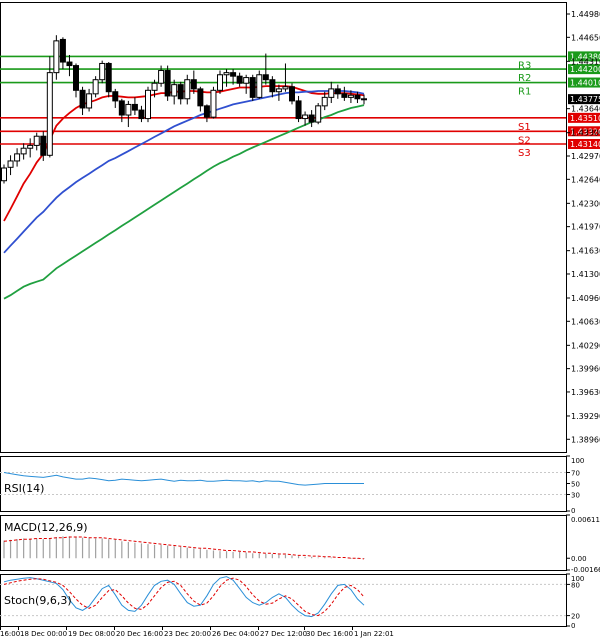  Describe the element at coordinates (585, 109) in the screenshot. I see `price-tick-label: 1.43640` at that location.